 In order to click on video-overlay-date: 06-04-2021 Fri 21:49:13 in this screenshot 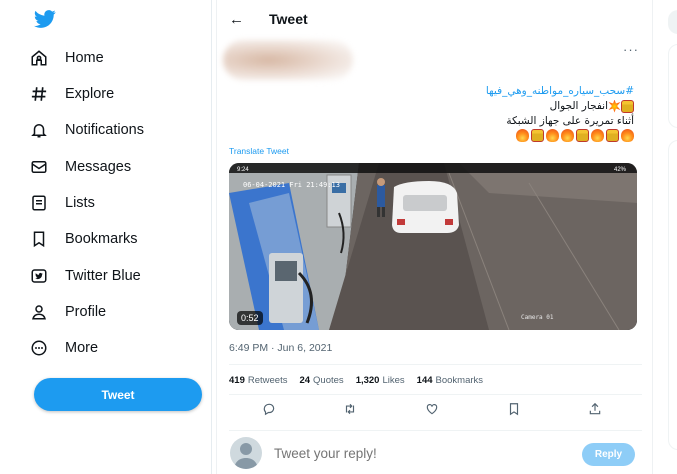, I will do `click(291, 185)`.